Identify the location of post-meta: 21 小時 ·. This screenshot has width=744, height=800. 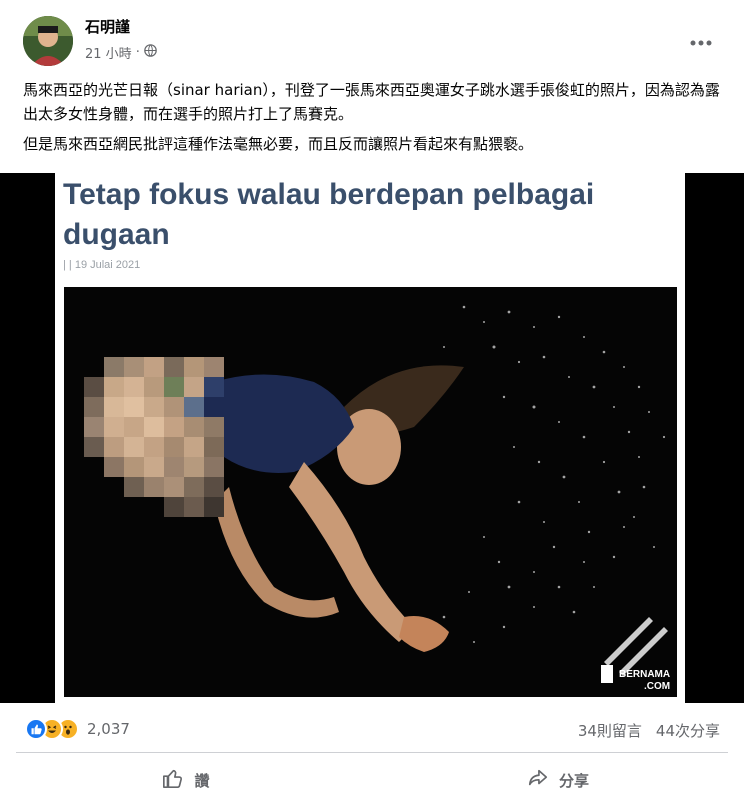
(121, 52).